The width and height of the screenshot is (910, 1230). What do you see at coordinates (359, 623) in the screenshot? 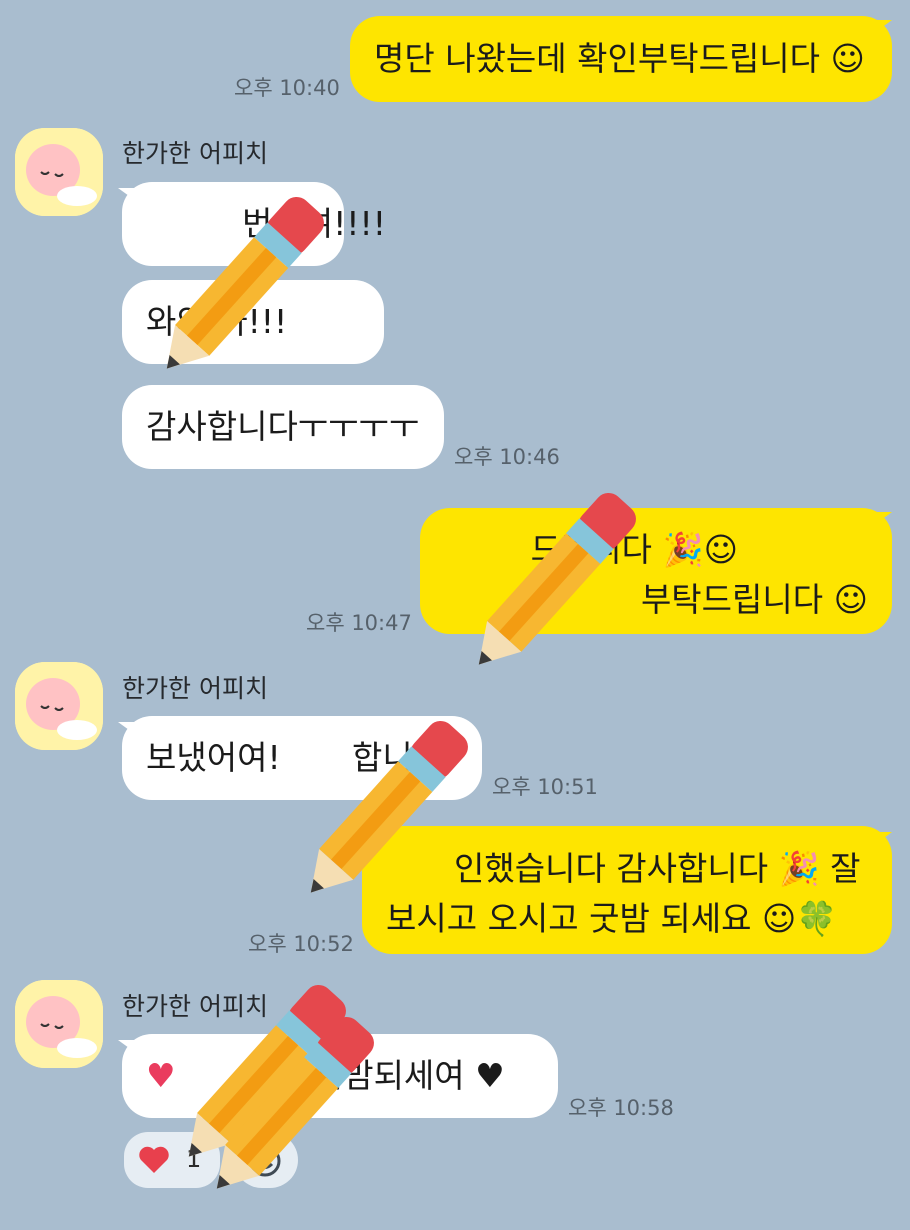
I see `message-time: 오후 10:47` at bounding box center [359, 623].